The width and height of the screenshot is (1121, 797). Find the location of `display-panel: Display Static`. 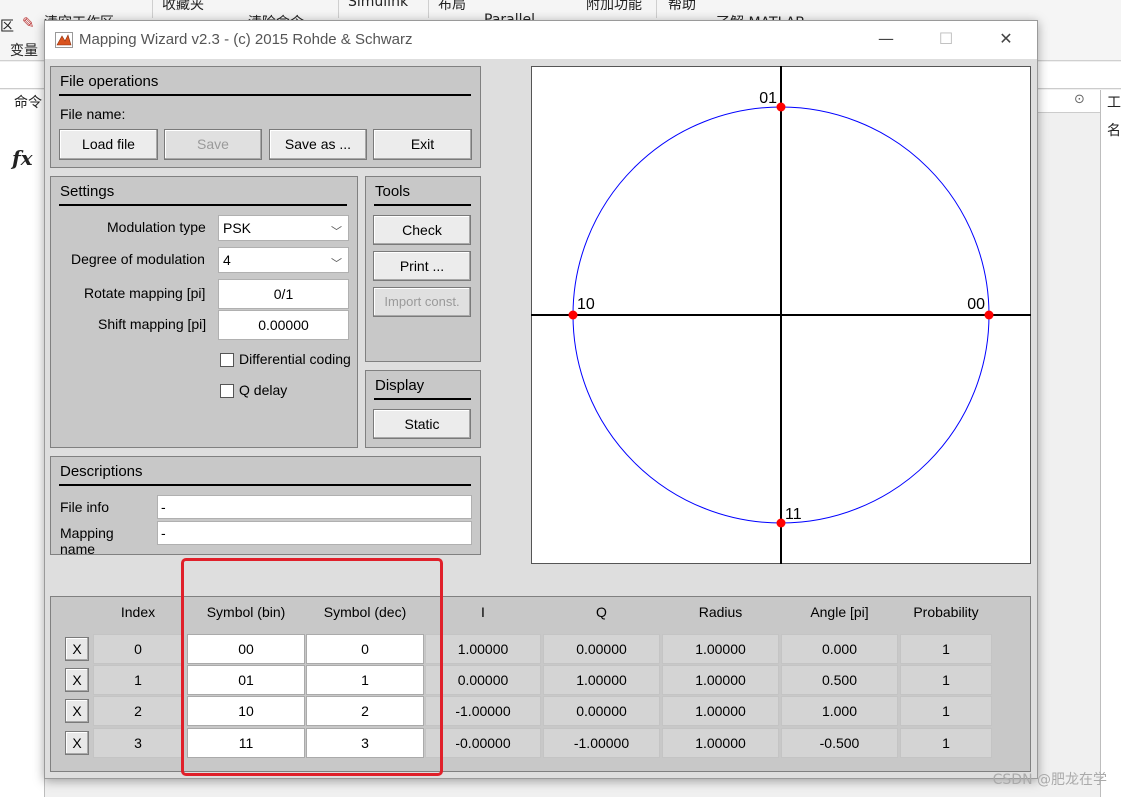

display-panel: Display Static is located at coordinates (423, 409).